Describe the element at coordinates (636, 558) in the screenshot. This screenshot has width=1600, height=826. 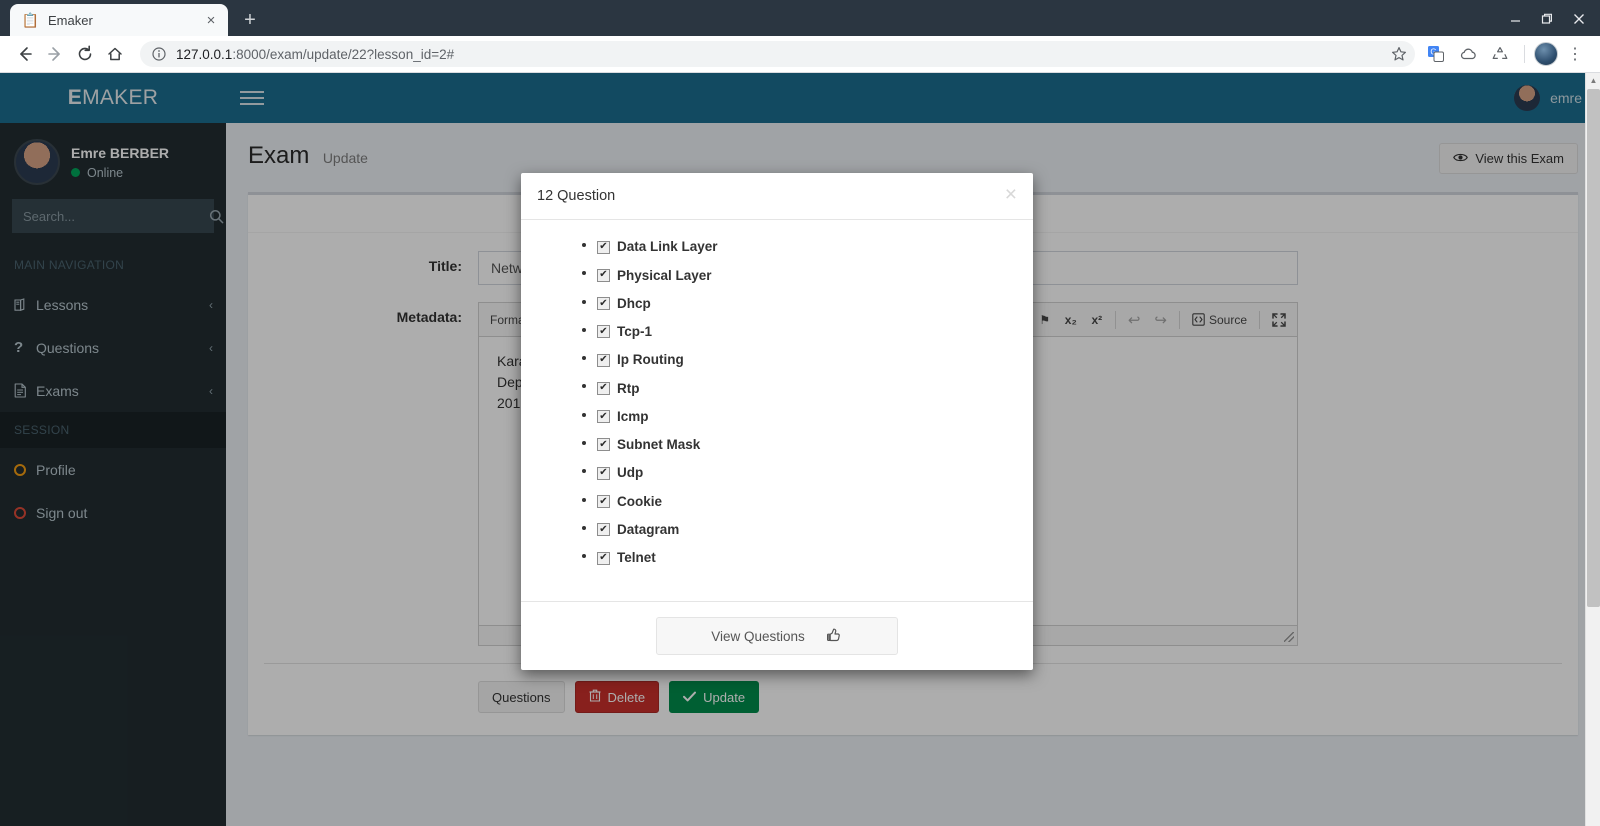
I see `question-label: Telnet` at that location.